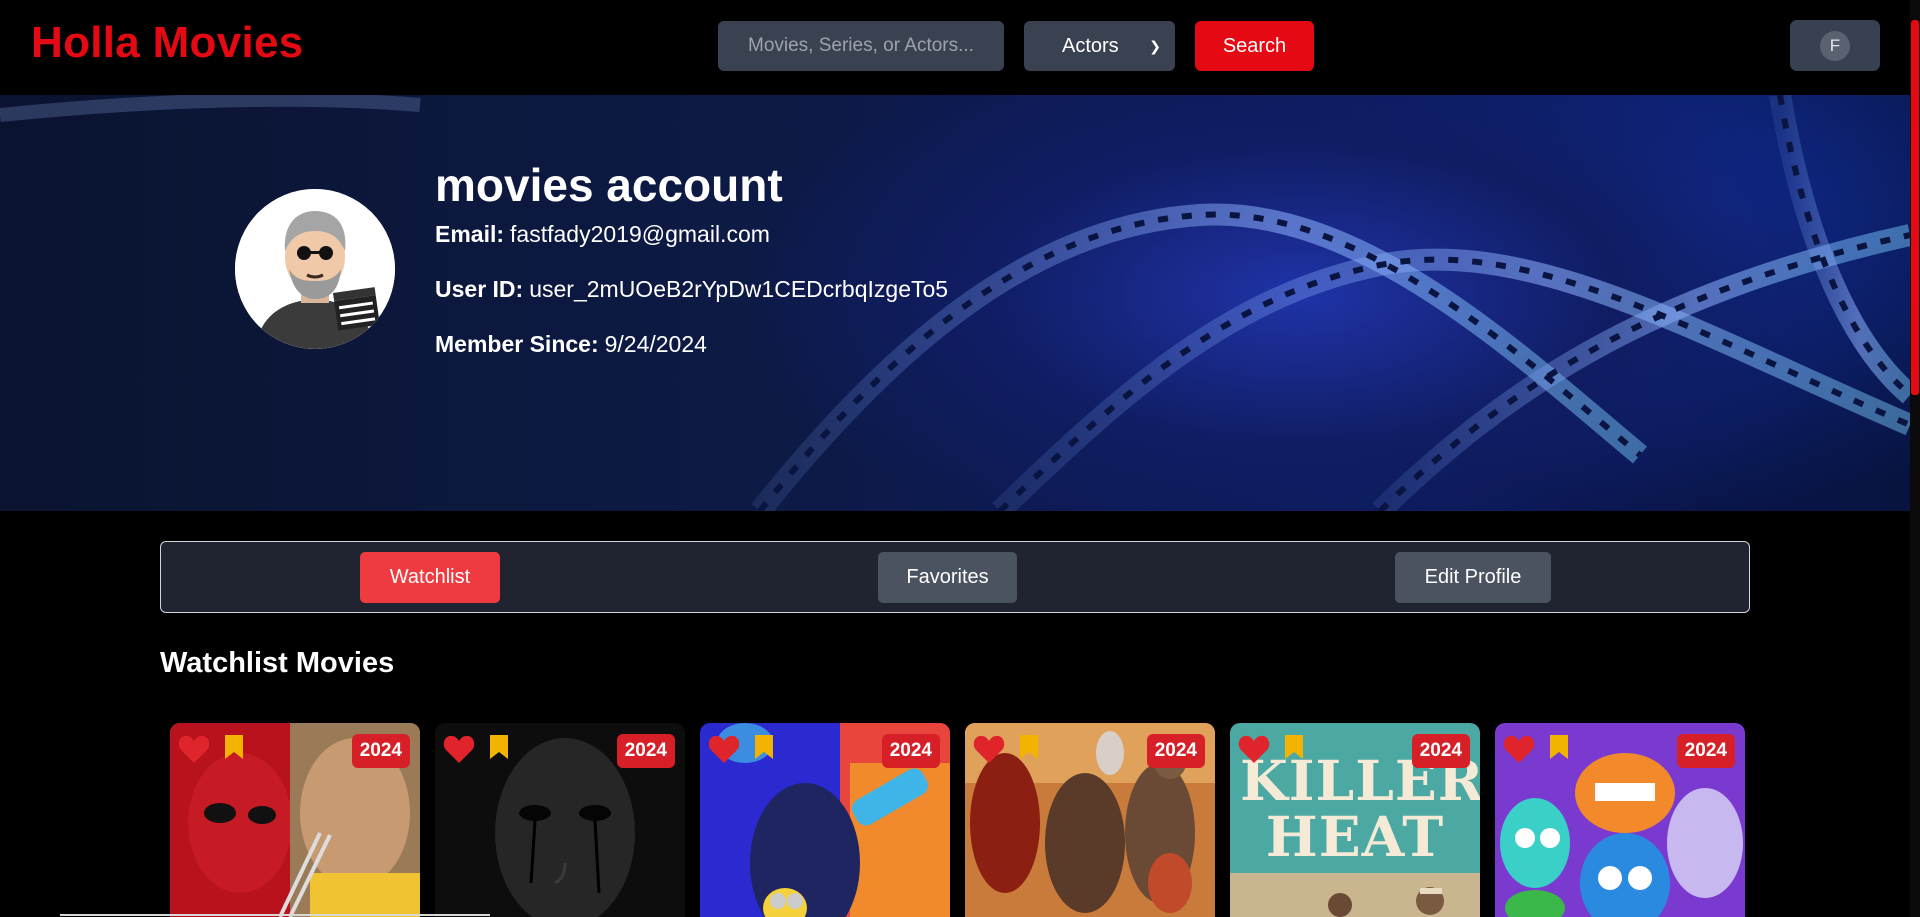 This screenshot has height=917, width=1920. I want to click on user-id-value: user_2mUOeB2rYpDw1CEDcrbqIzgeTo5, so click(739, 289).